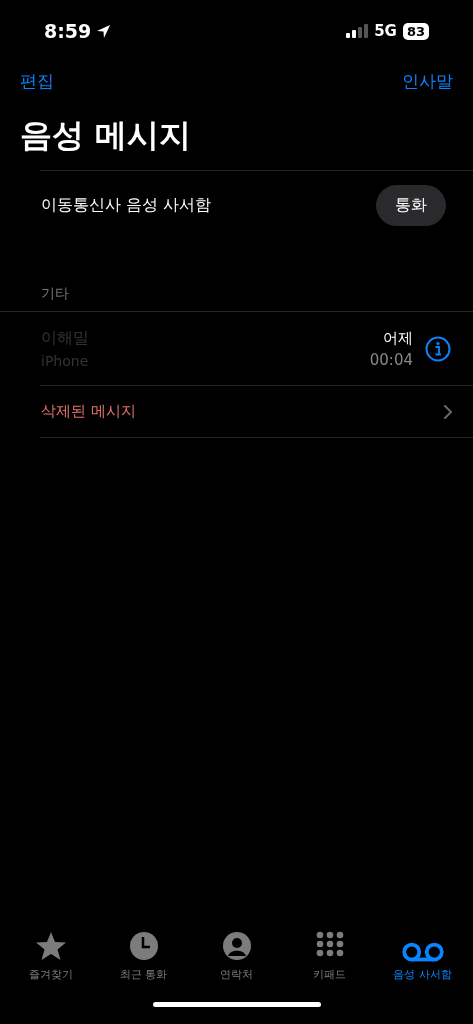 Image resolution: width=473 pixels, height=1024 pixels. I want to click on page-title: 음성 메시지, so click(106, 135).